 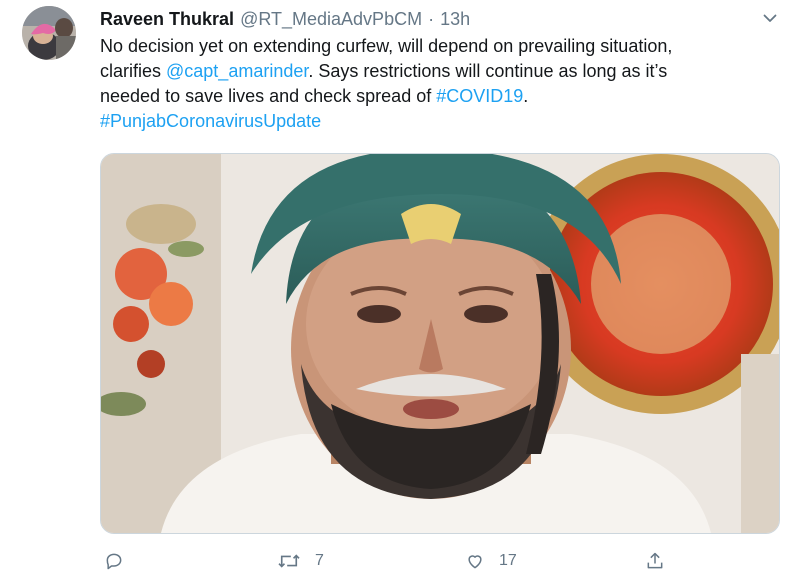 What do you see at coordinates (167, 19) in the screenshot?
I see `author-name: Raveen Thukral` at bounding box center [167, 19].